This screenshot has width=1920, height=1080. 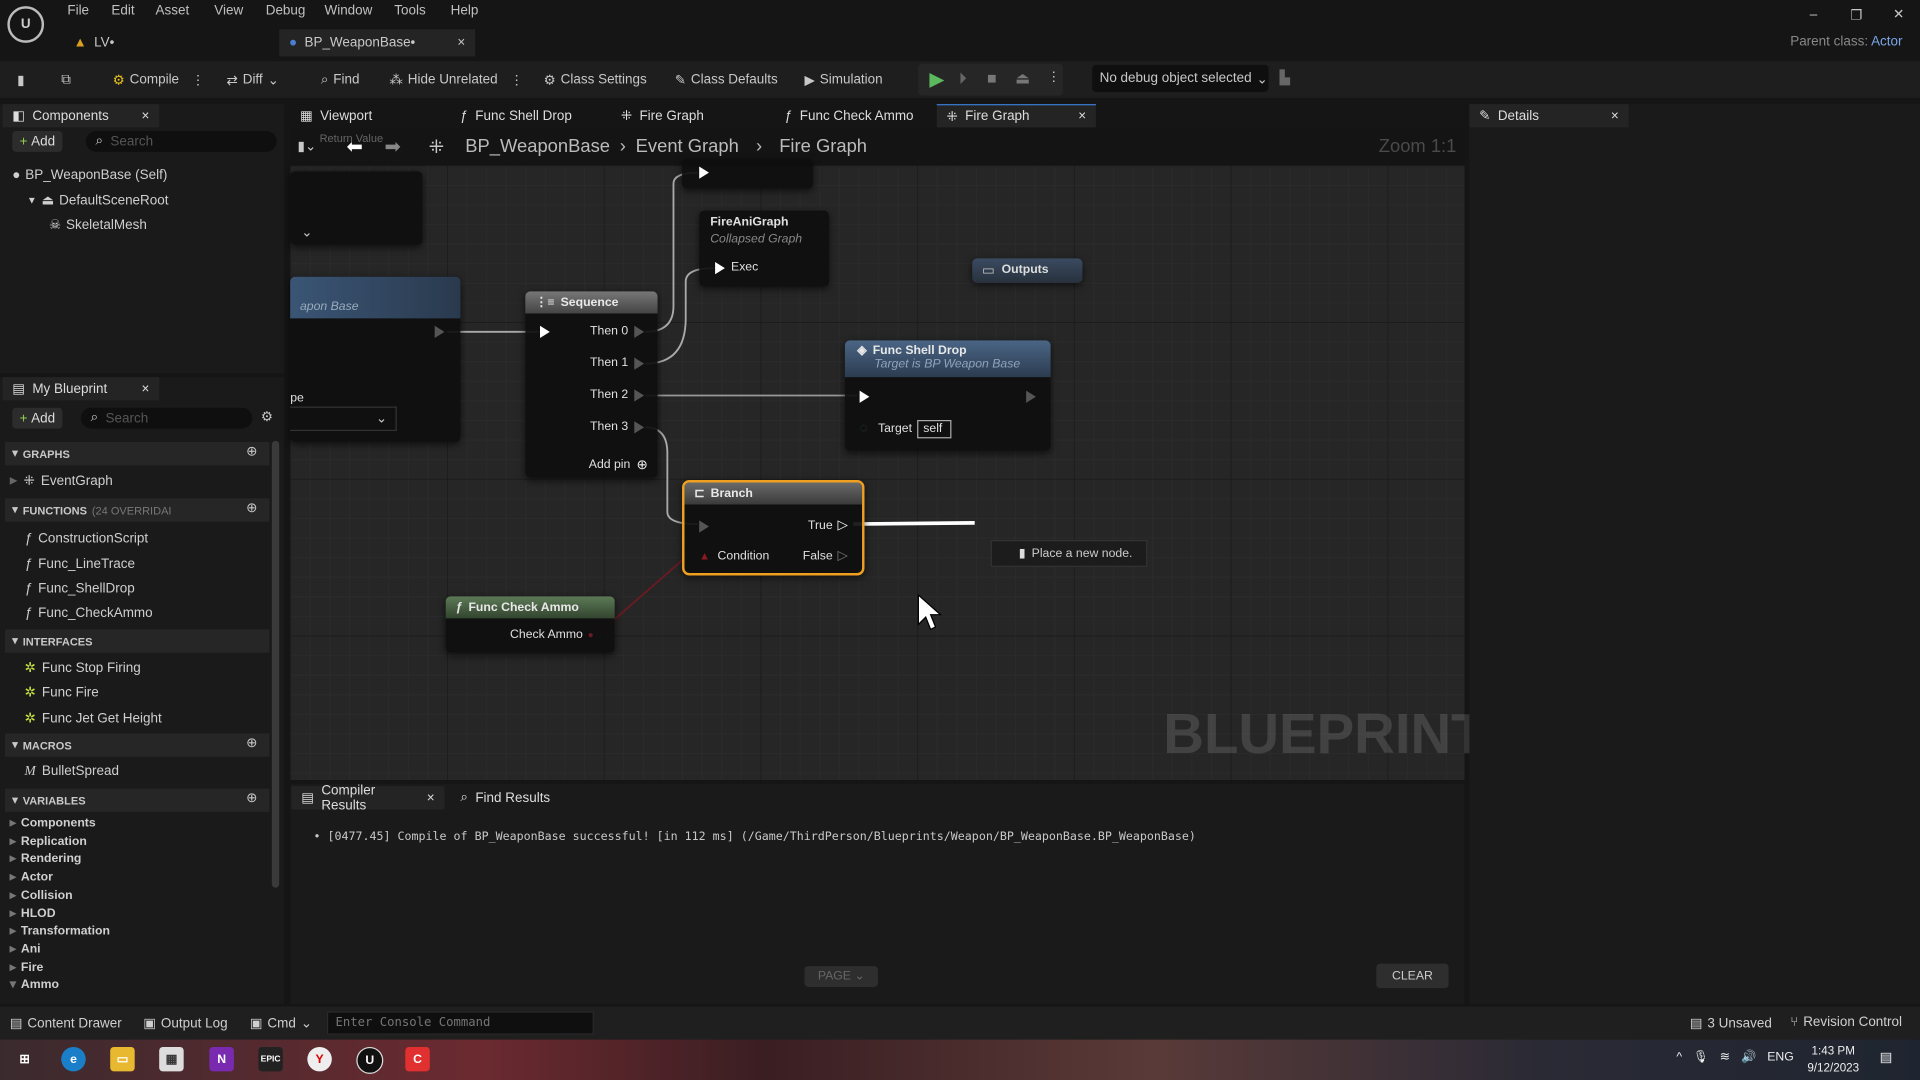 I want to click on node-outputs: ▭ Outputs, so click(x=1027, y=270).